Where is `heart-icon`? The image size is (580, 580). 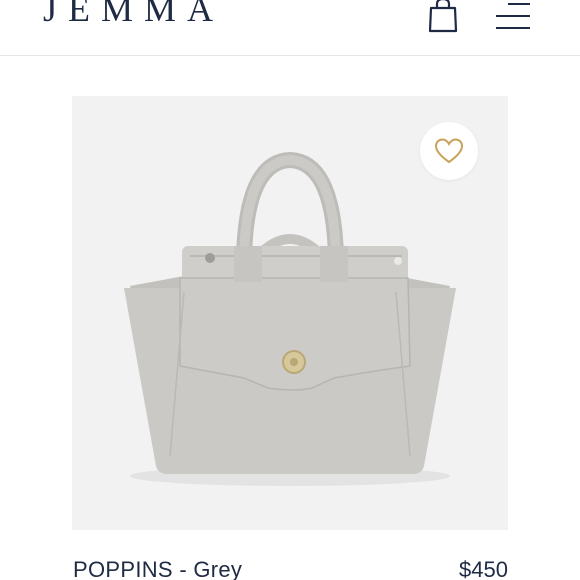 heart-icon is located at coordinates (449, 151).